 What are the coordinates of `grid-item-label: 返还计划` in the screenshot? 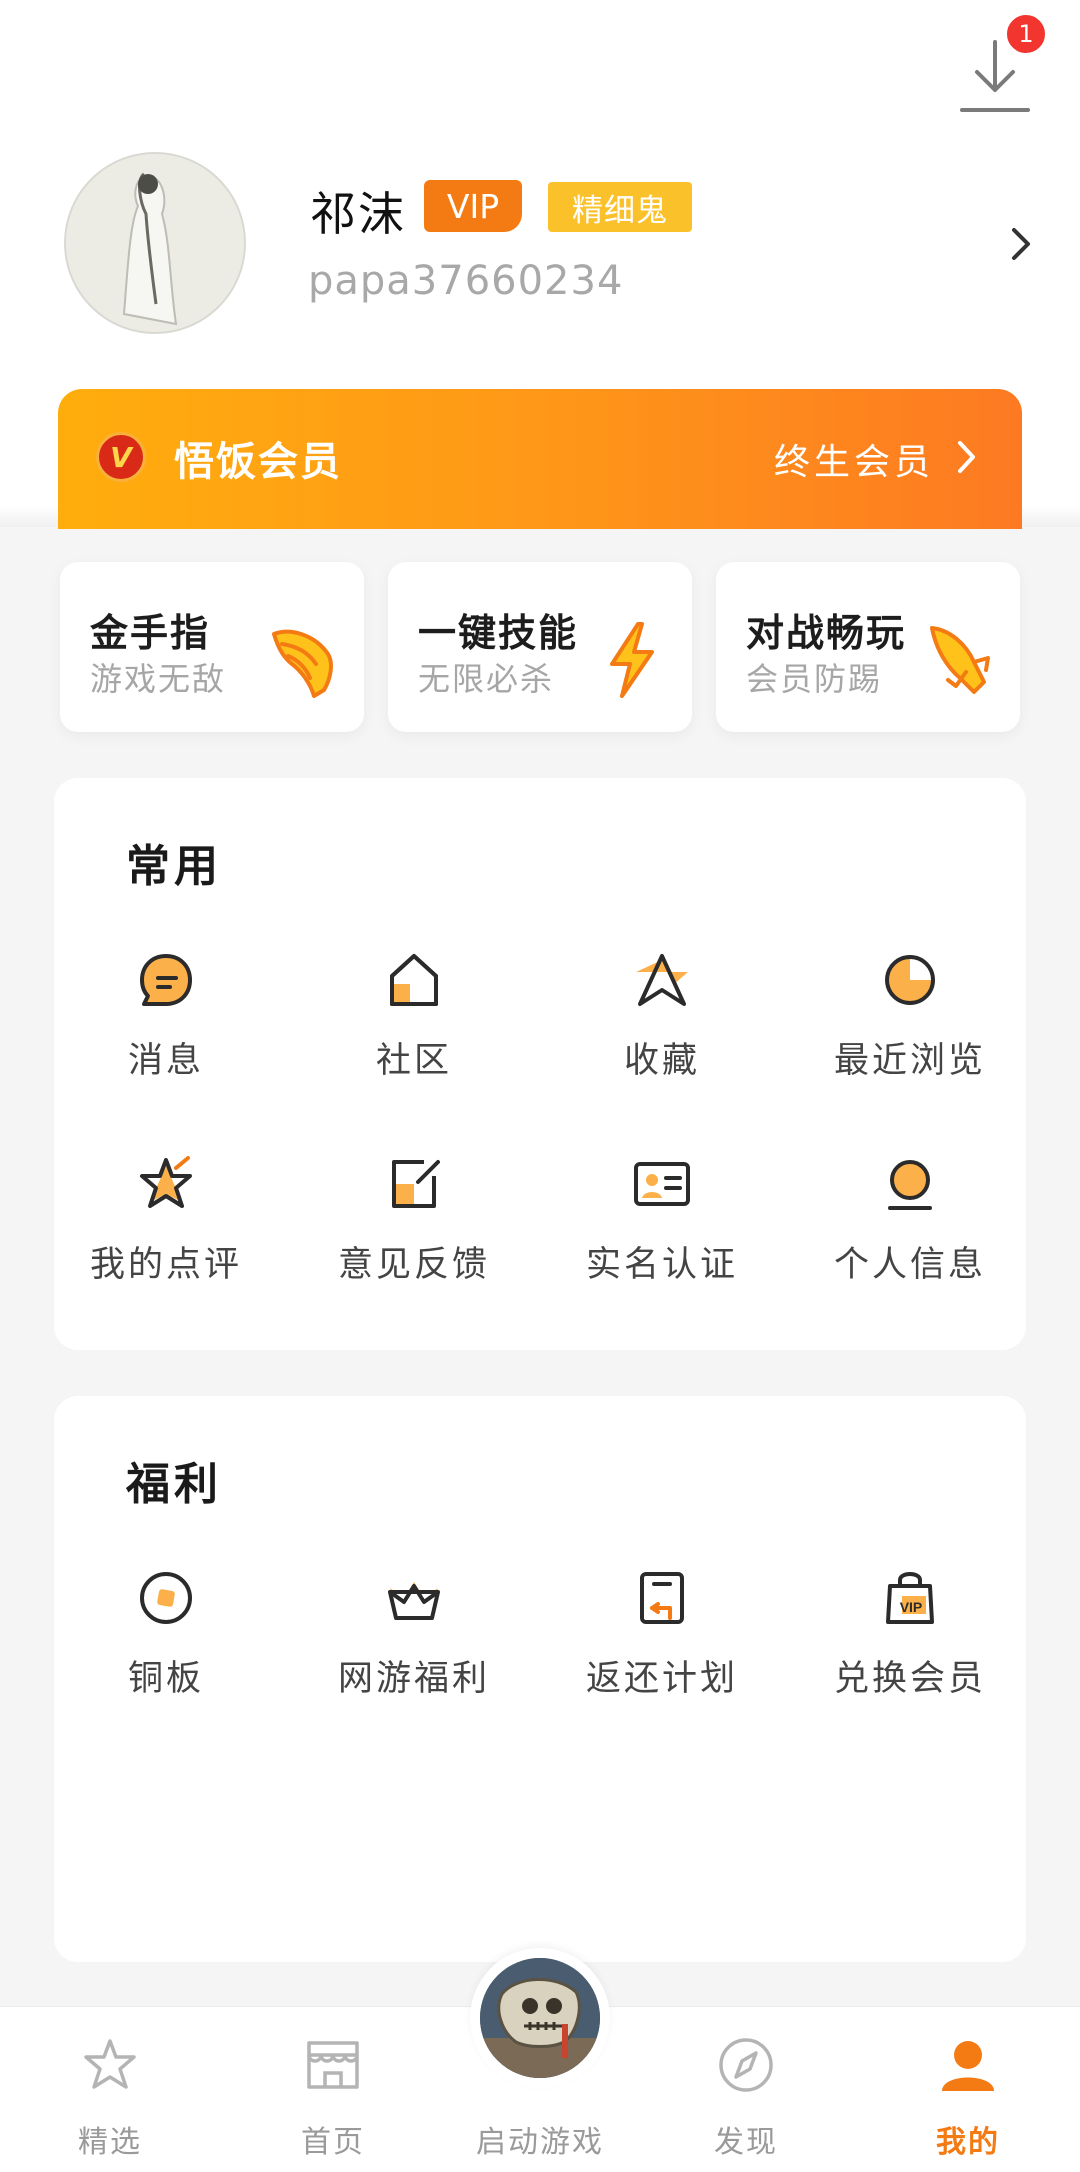 It's located at (661, 1679).